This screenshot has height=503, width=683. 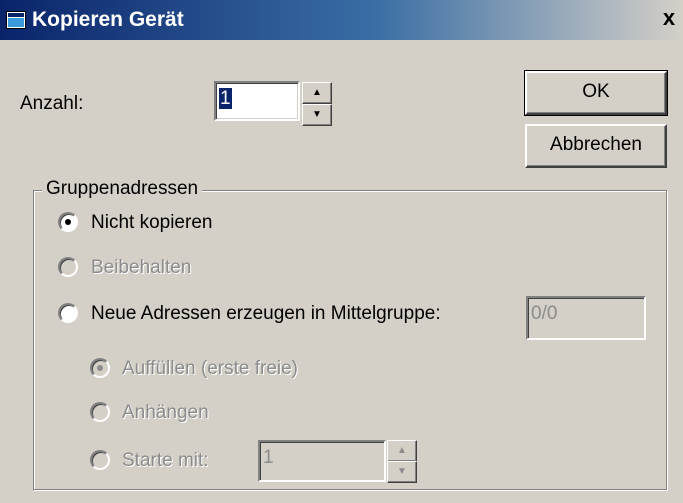 I want to click on radio-anhaengen, so click(x=100, y=412).